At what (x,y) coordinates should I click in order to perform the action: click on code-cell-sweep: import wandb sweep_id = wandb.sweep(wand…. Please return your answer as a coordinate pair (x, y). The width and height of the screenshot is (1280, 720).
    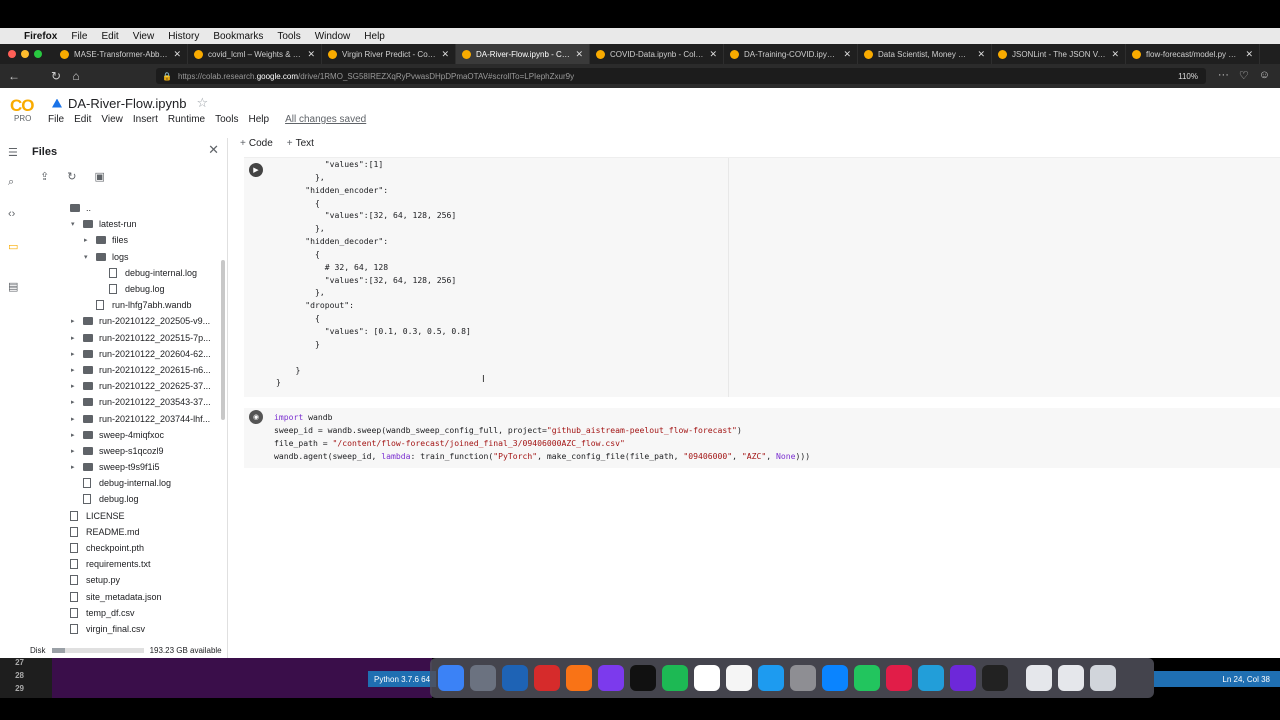
    Looking at the image, I should click on (762, 438).